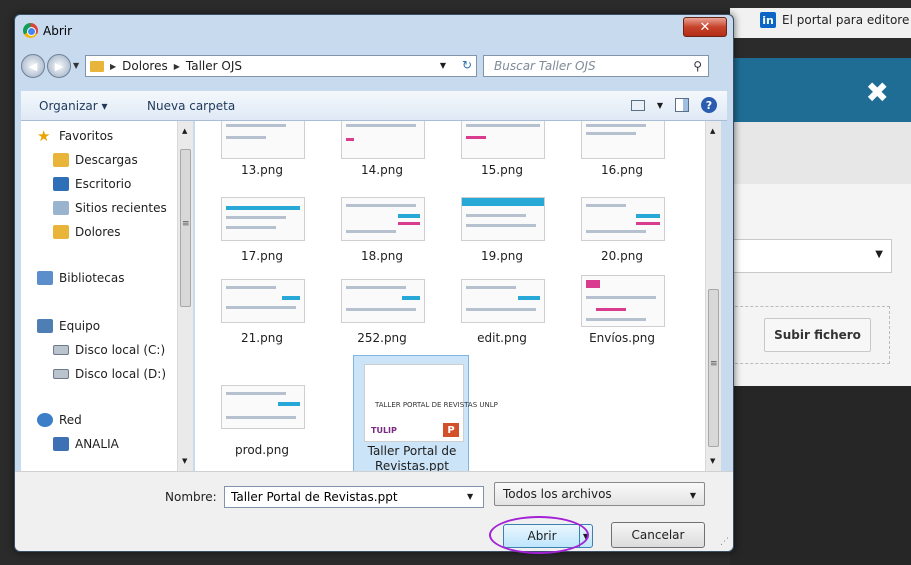 The height and width of the screenshot is (565, 911). Describe the element at coordinates (374, 106) in the screenshot. I see `dialog-toolbar: Organizar ▾ Nueva carpeta ▼ ?` at that location.